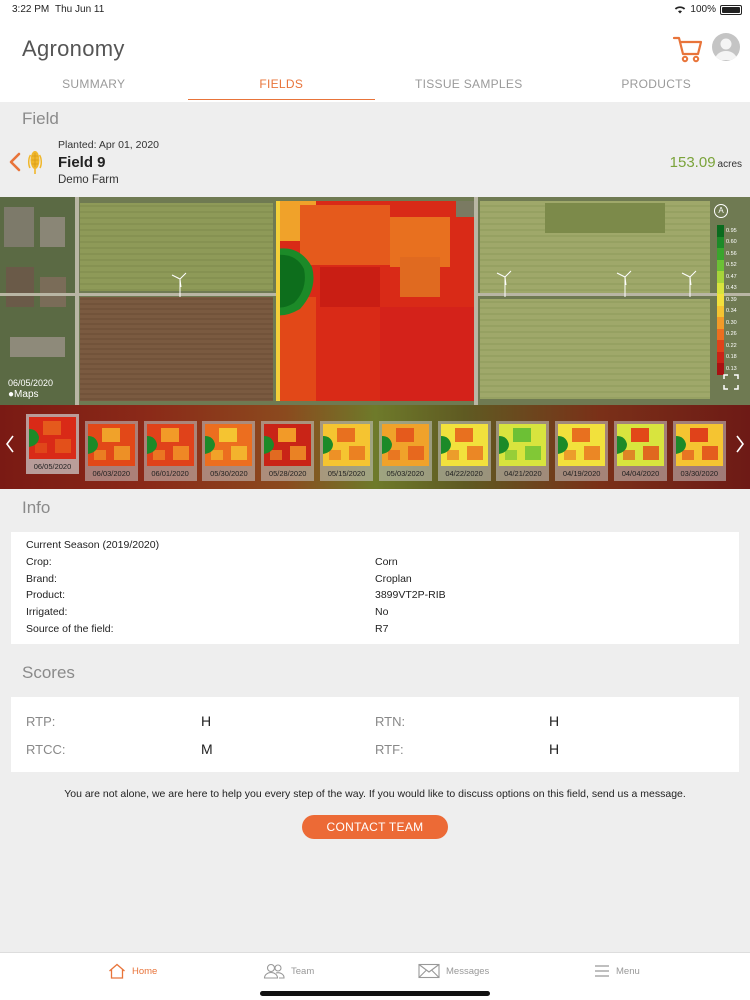 The width and height of the screenshot is (750, 1000). I want to click on info-label: Irrigated:, so click(47, 612).